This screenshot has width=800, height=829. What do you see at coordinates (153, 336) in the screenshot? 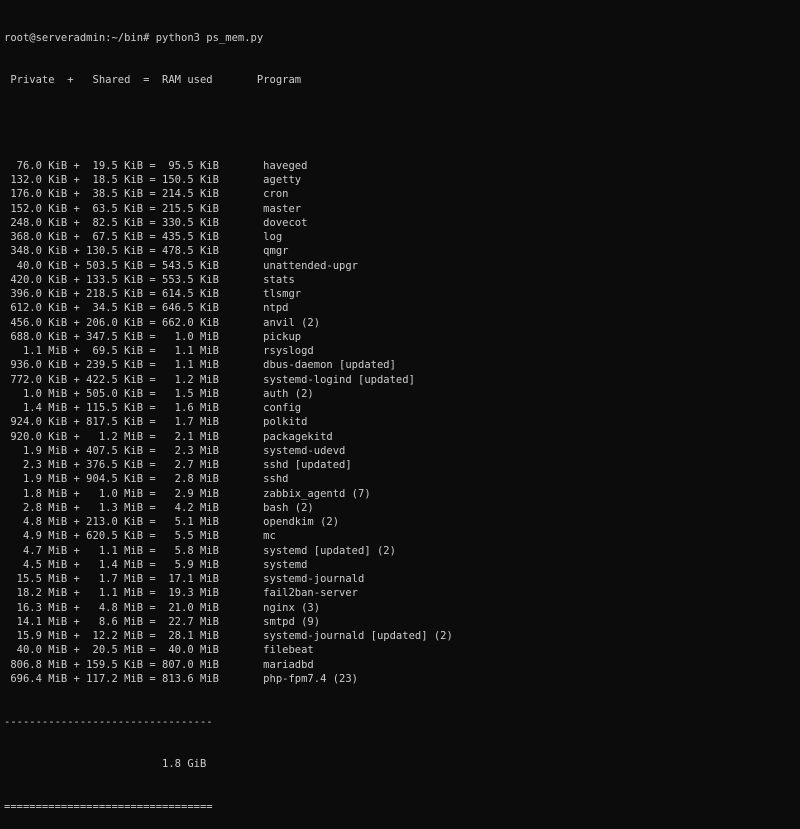
I see `process-row: 688.0 KiB + 347.5 KiB = 1.0 MiB pickup` at bounding box center [153, 336].